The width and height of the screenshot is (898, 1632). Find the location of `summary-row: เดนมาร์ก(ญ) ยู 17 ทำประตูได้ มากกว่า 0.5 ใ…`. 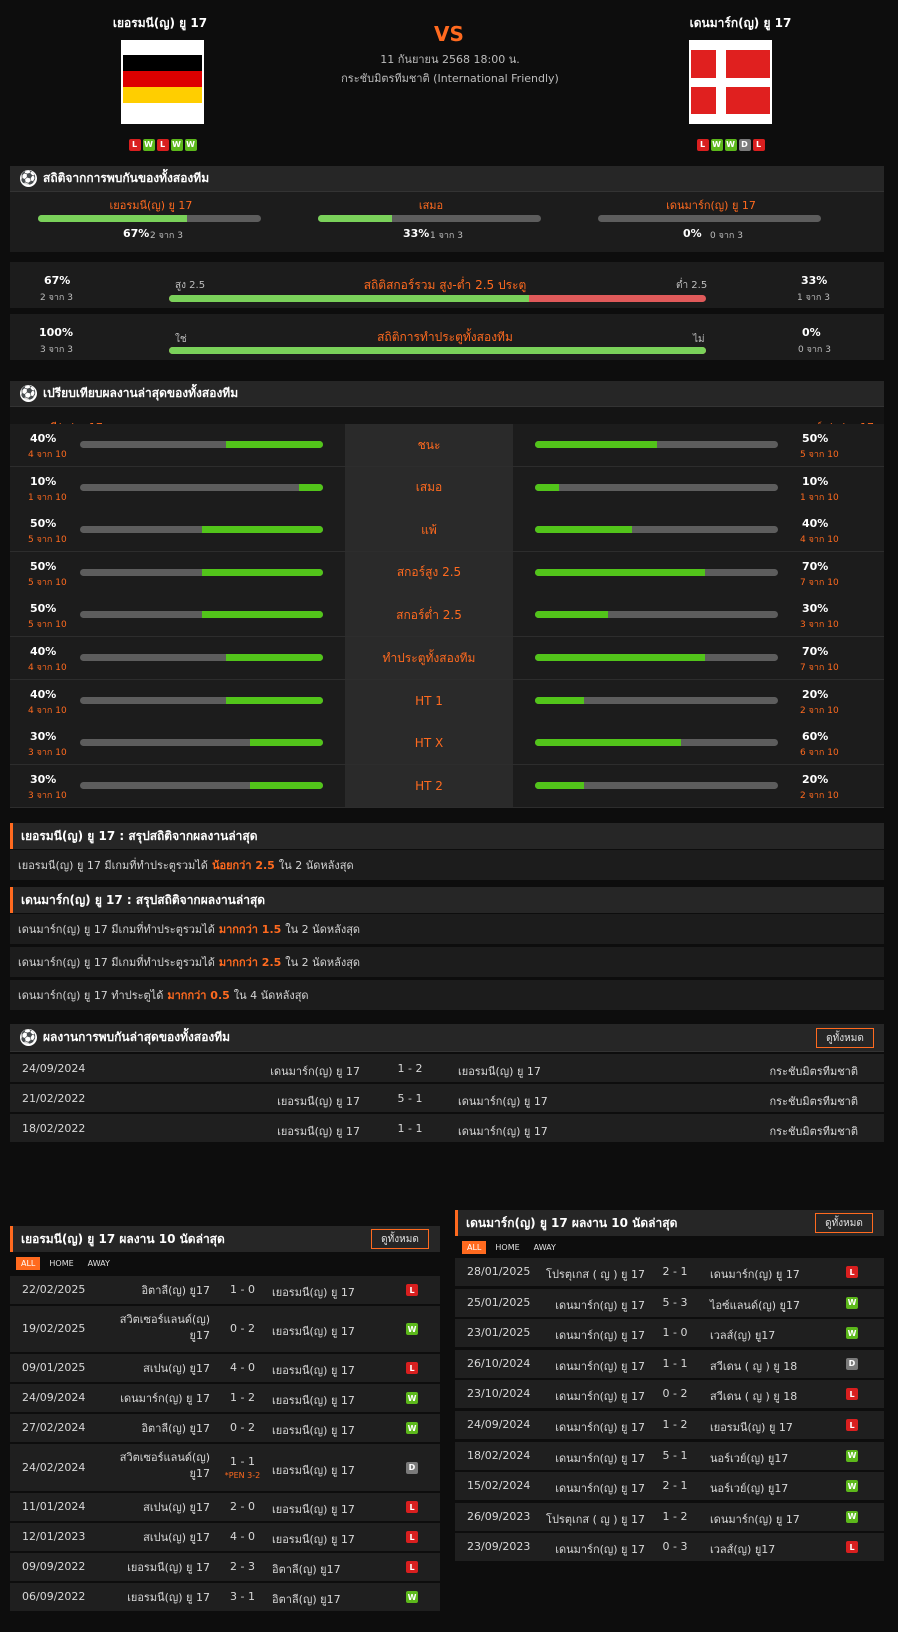

summary-row: เดนมาร์ก(ญ) ยู 17 ทำประตูได้ มากกว่า 0.5 ใ… is located at coordinates (447, 995).